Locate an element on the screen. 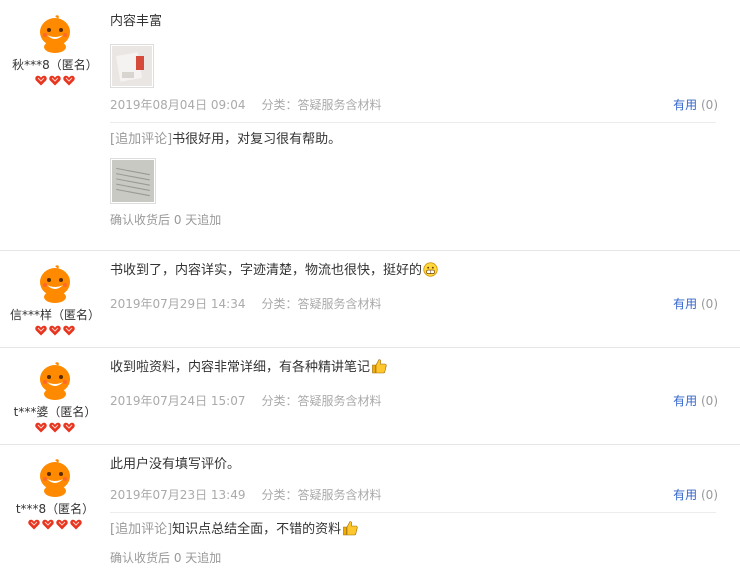  reviewer: t***8（匿名） is located at coordinates (55, 494).